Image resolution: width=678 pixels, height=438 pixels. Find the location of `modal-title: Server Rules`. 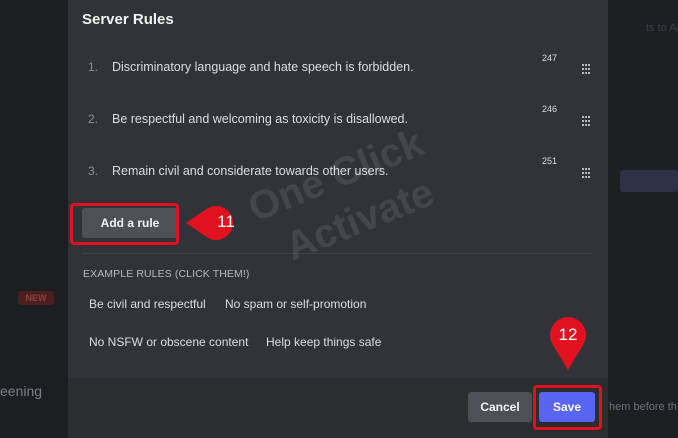

modal-title: Server Rules is located at coordinates (128, 19).